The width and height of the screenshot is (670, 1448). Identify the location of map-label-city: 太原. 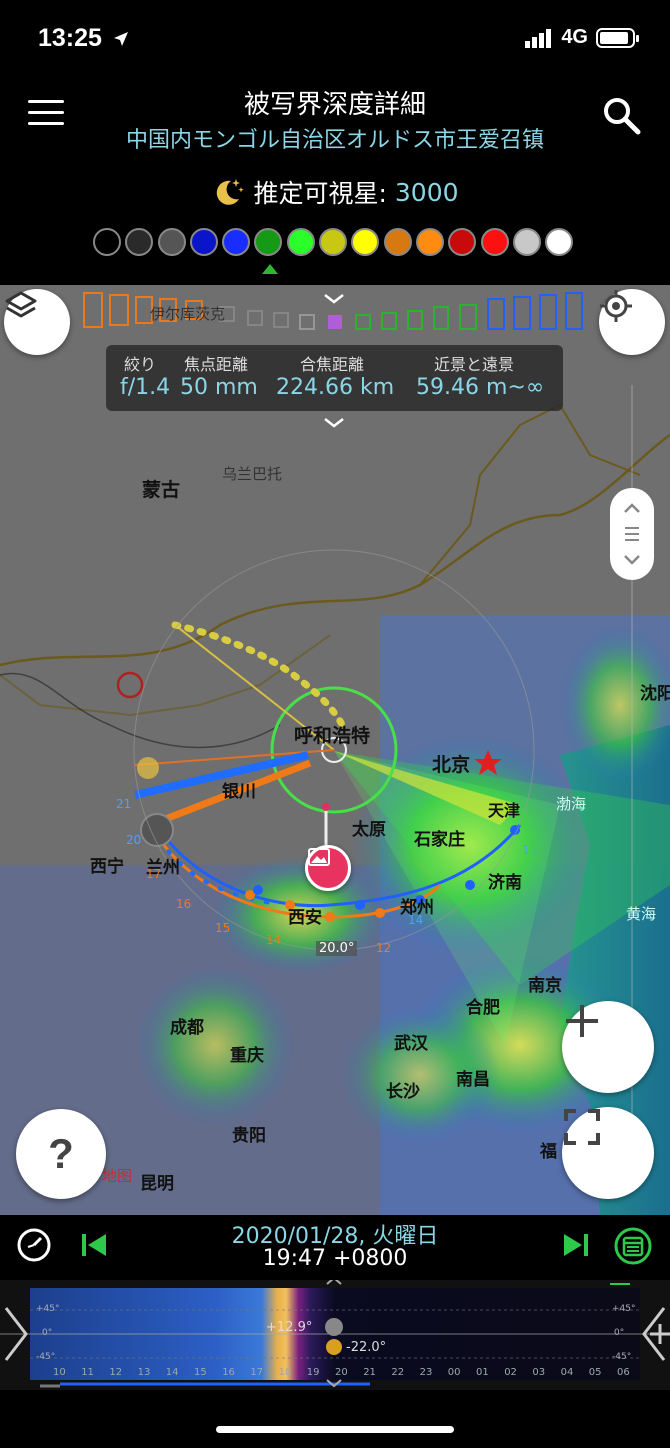
(369, 830).